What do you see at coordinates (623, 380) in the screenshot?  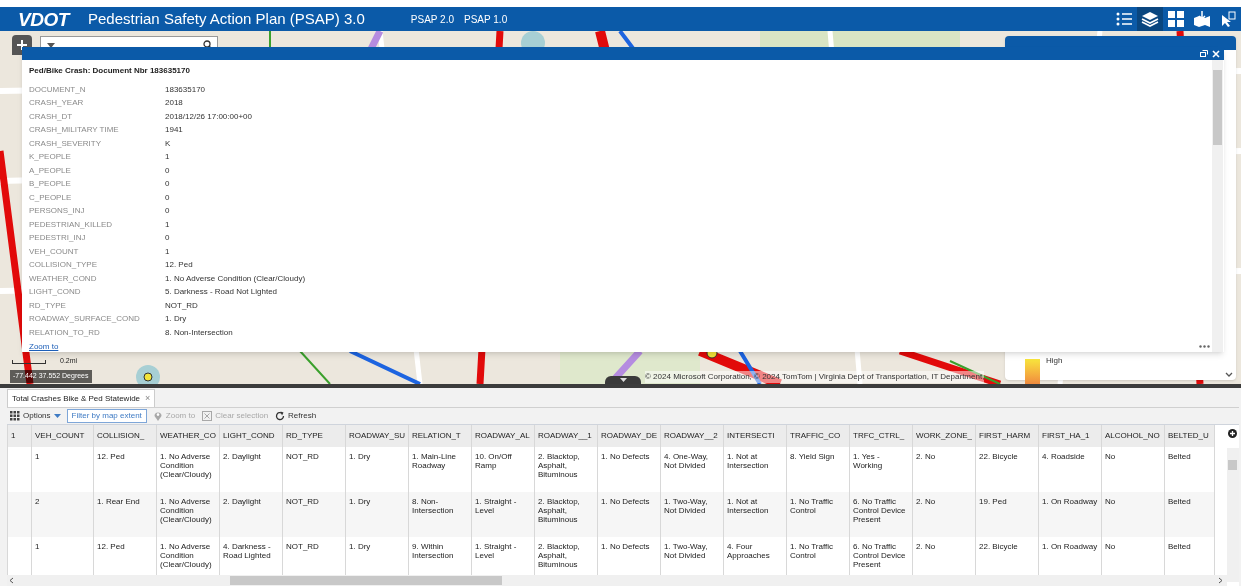 I see `collapse-tab` at bounding box center [623, 380].